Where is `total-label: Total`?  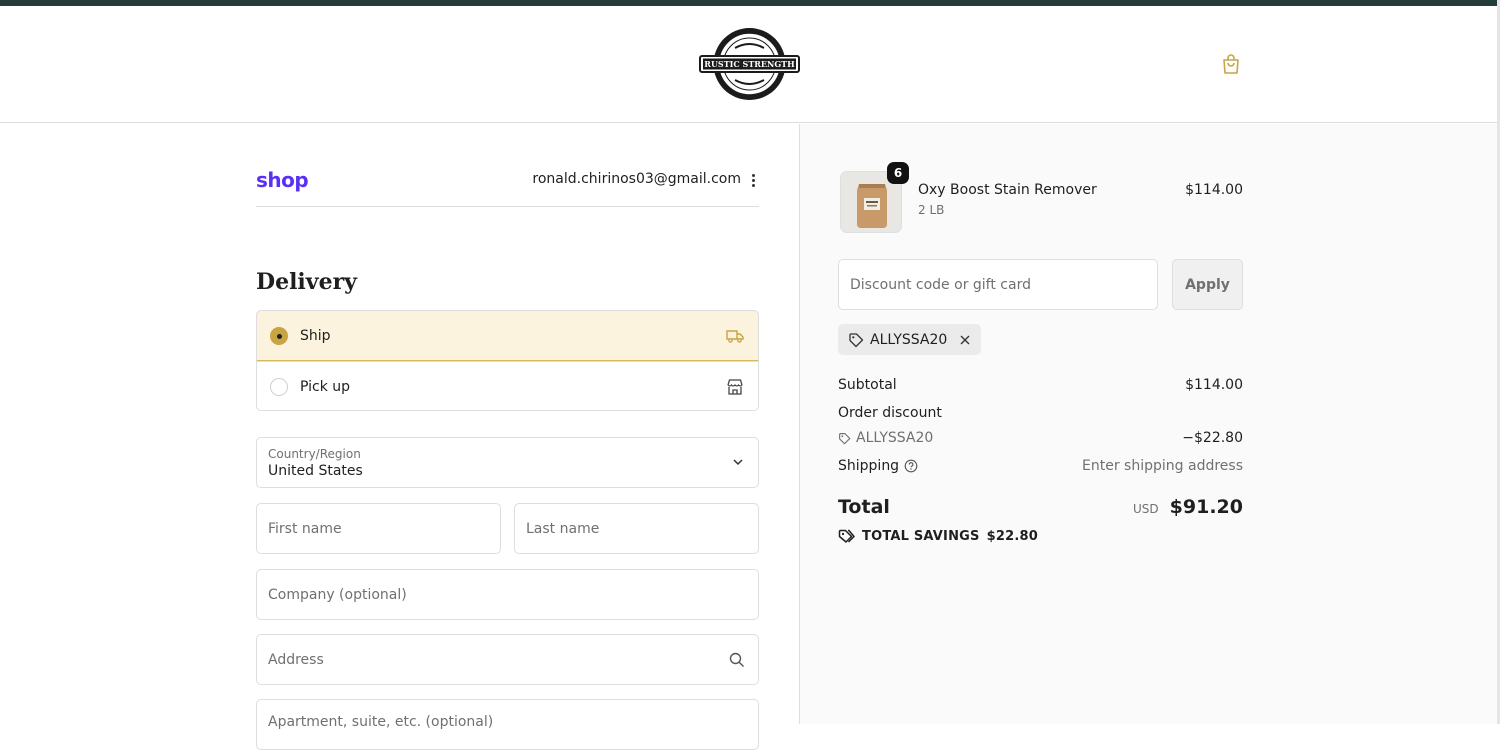
total-label: Total is located at coordinates (864, 507).